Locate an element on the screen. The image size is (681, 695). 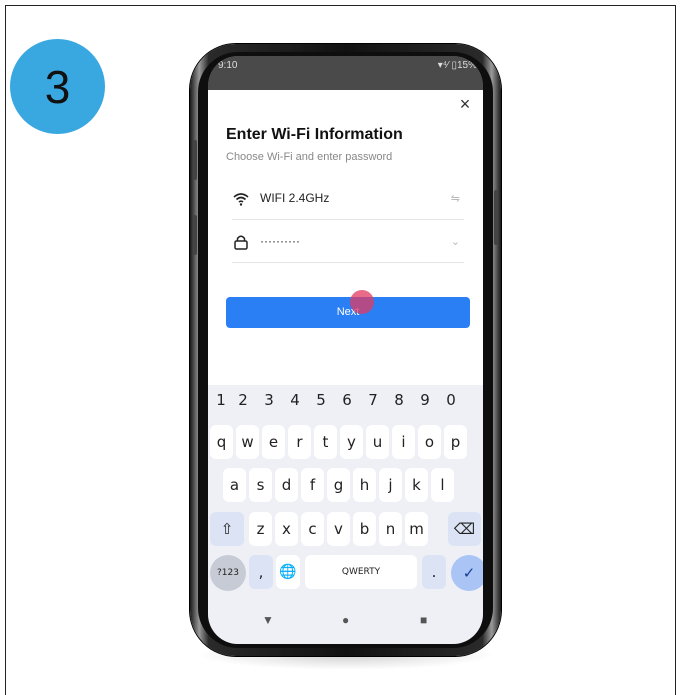
key-w: w is located at coordinates (247, 442).